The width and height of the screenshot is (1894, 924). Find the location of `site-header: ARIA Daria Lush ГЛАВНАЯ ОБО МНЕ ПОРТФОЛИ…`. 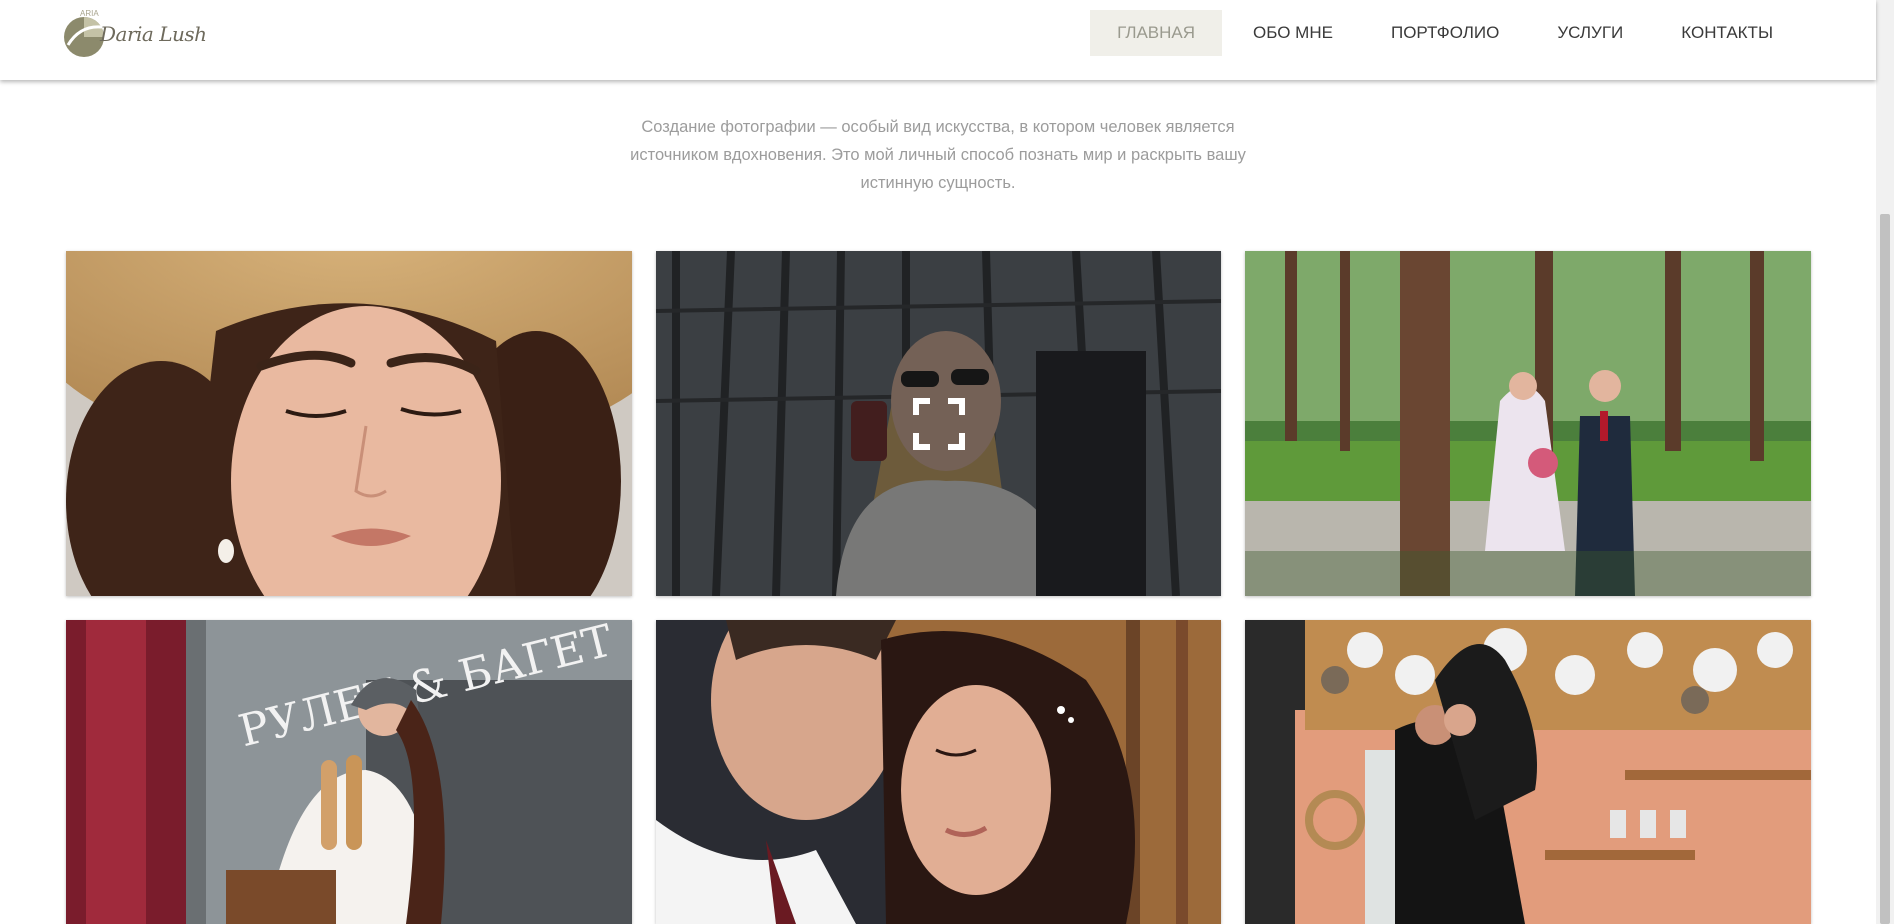

site-header: ARIA Daria Lush ГЛАВНАЯ ОБО МНЕ ПОРТФОЛИ… is located at coordinates (938, 40).